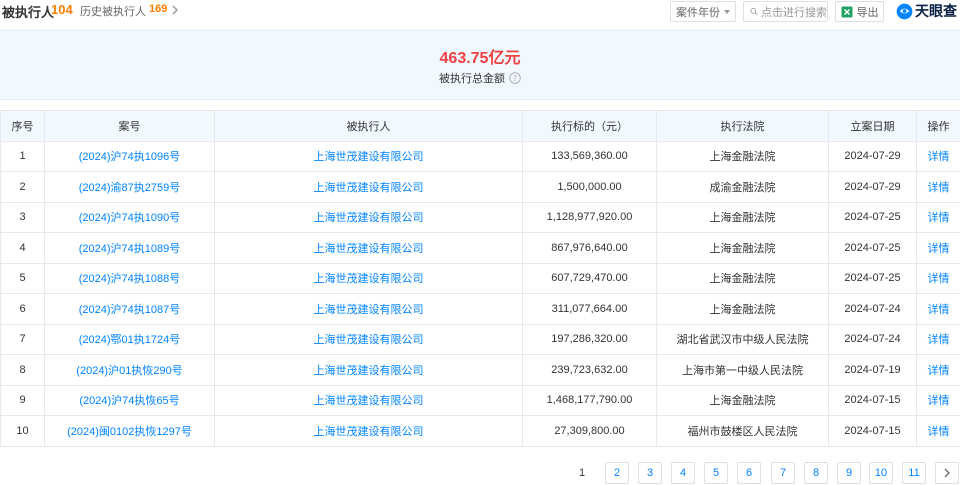 The width and height of the screenshot is (960, 485). Describe the element at coordinates (129, 309) in the screenshot. I see `case-number-link: (2024)沪74执1087号` at that location.